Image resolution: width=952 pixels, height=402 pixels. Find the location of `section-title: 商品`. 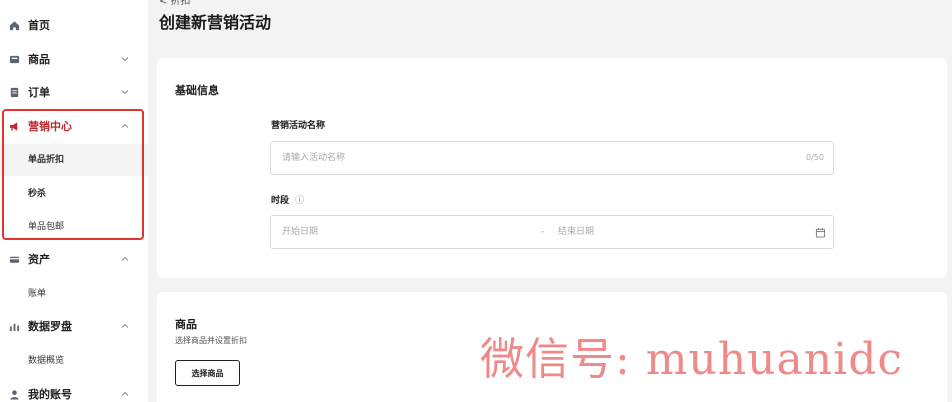

section-title: 商品 is located at coordinates (186, 324).